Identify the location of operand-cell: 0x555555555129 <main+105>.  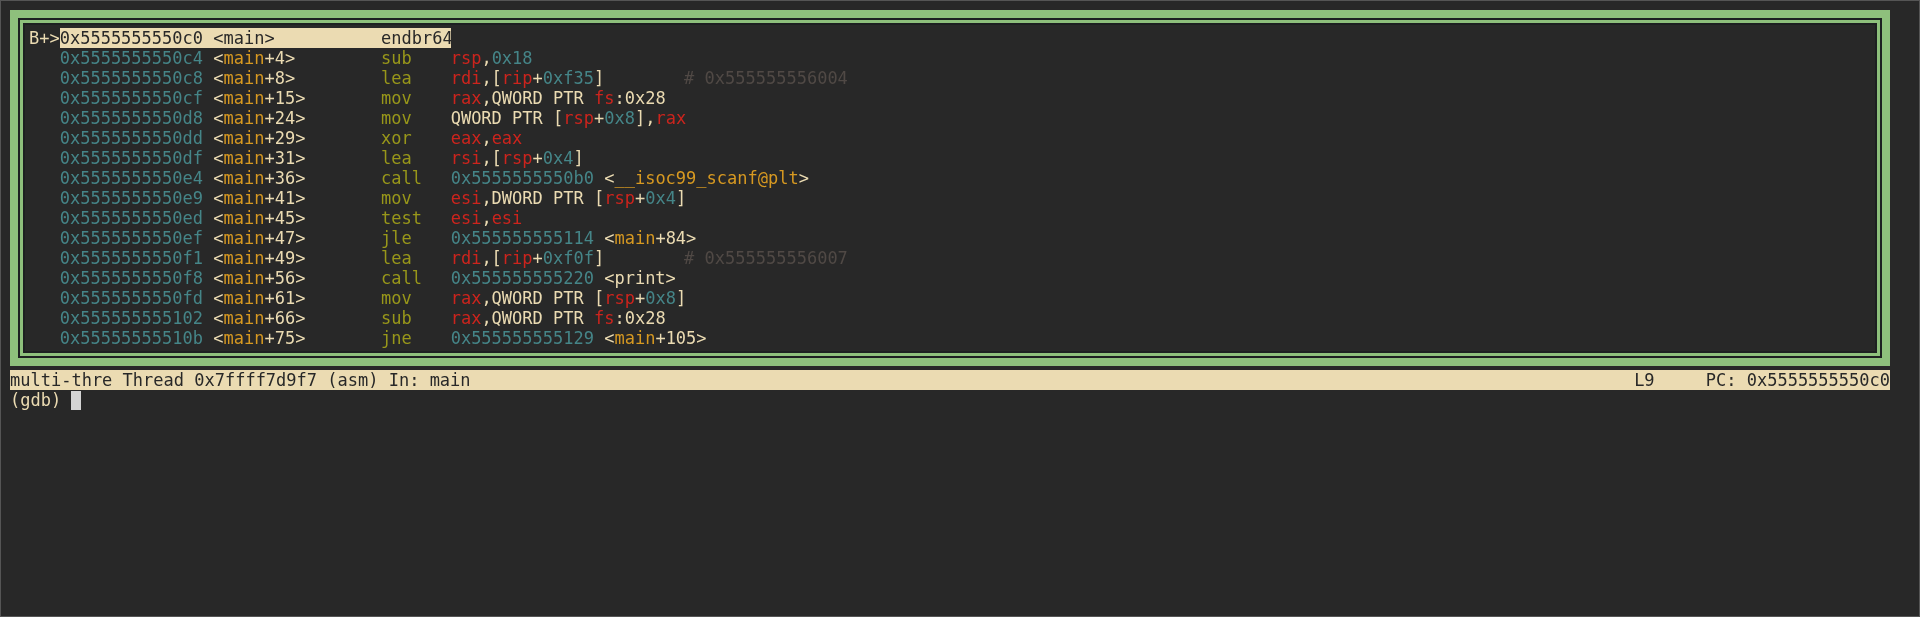
(578, 338).